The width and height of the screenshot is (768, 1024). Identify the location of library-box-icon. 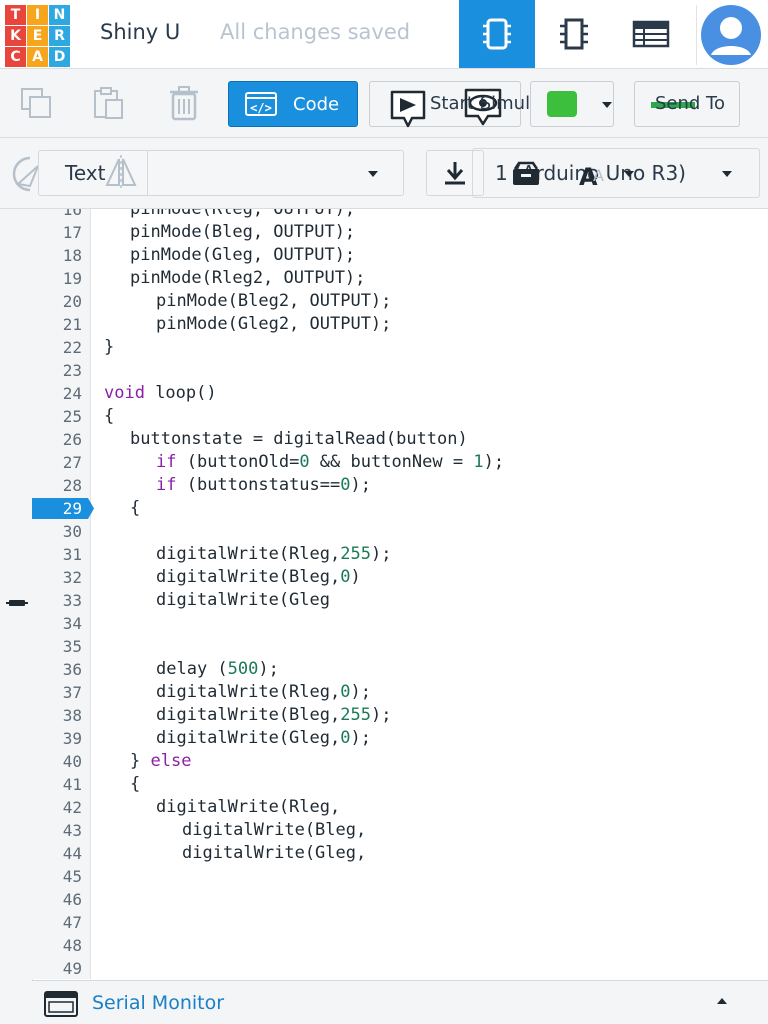
(526, 173).